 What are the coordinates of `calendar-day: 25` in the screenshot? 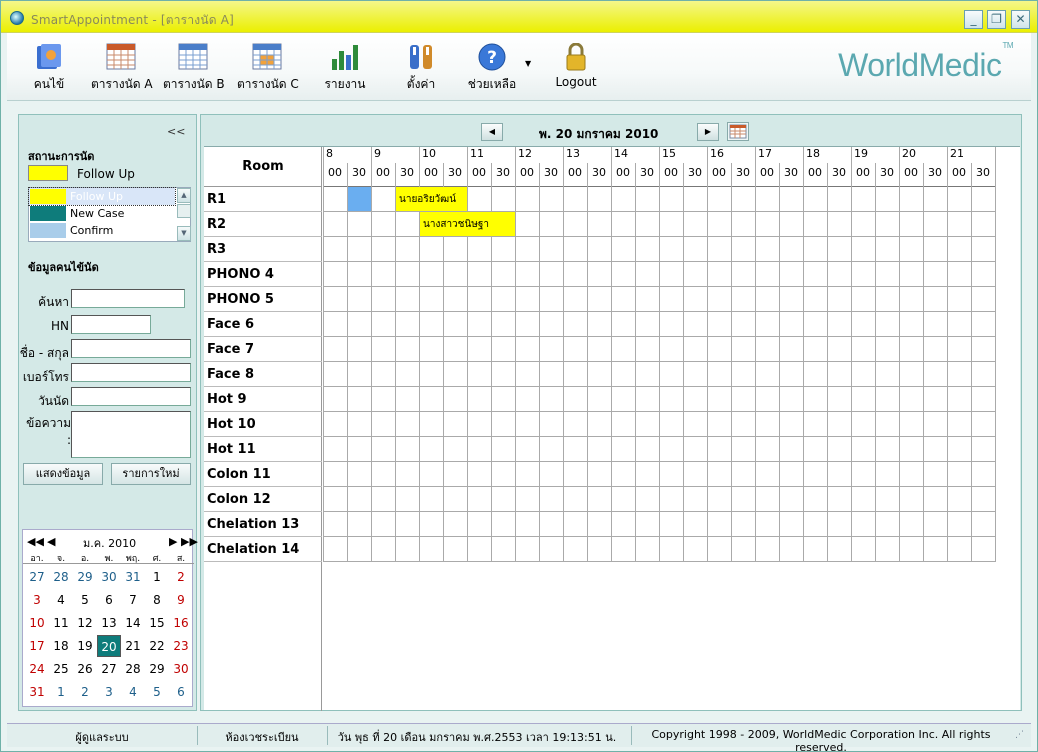 It's located at (61, 669).